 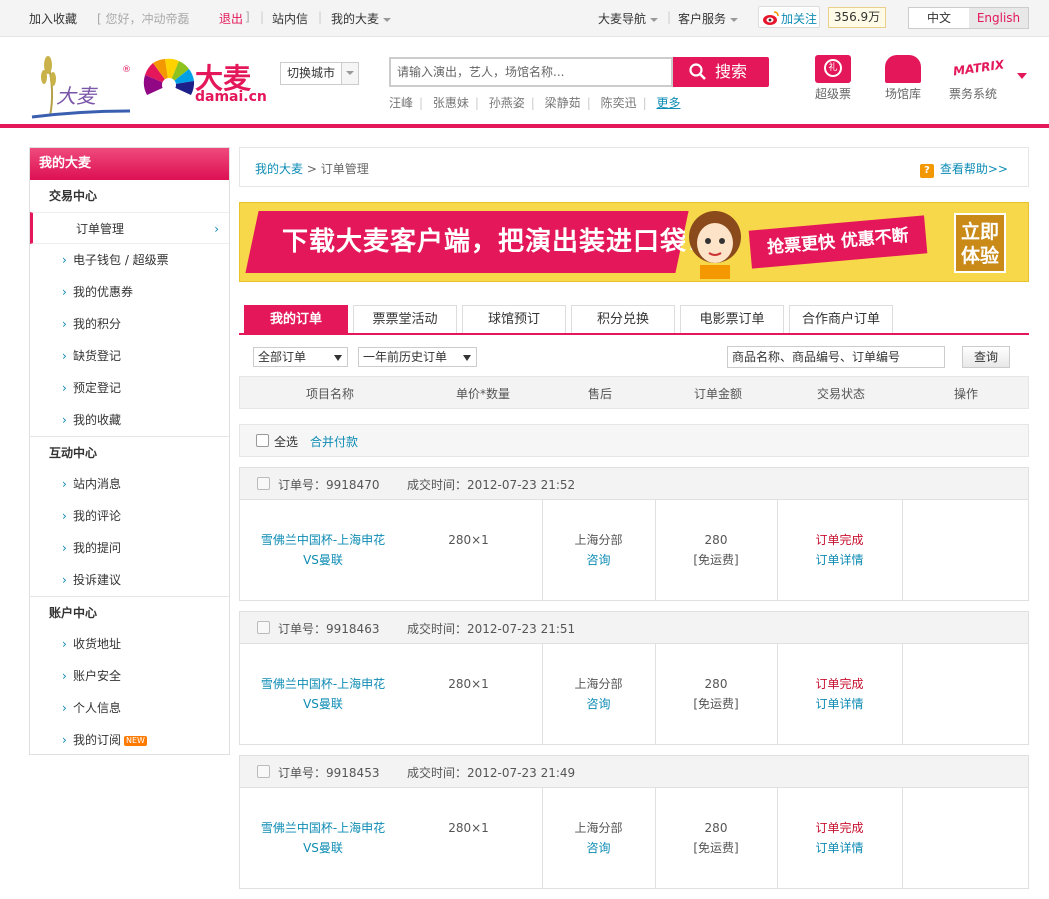 I want to click on sidebar-item-profile: › 个人信息, so click(x=129, y=708).